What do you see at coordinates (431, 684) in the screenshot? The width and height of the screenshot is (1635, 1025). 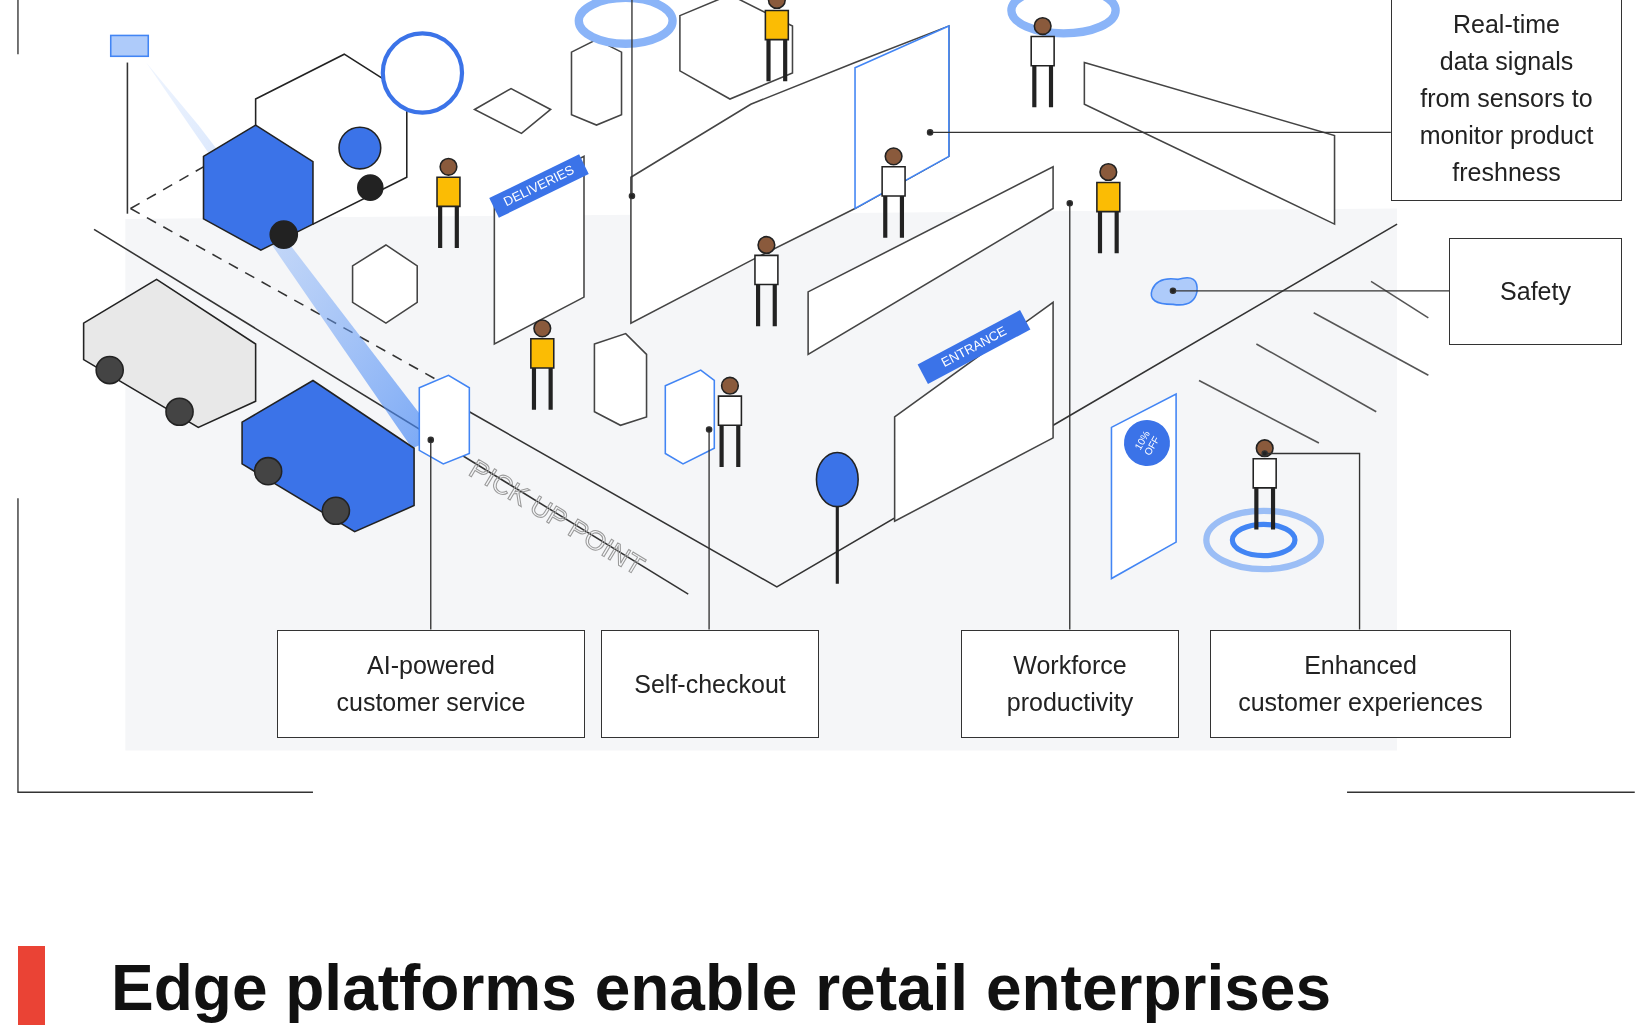 I see `callout-label: AI-powered customer service` at bounding box center [431, 684].